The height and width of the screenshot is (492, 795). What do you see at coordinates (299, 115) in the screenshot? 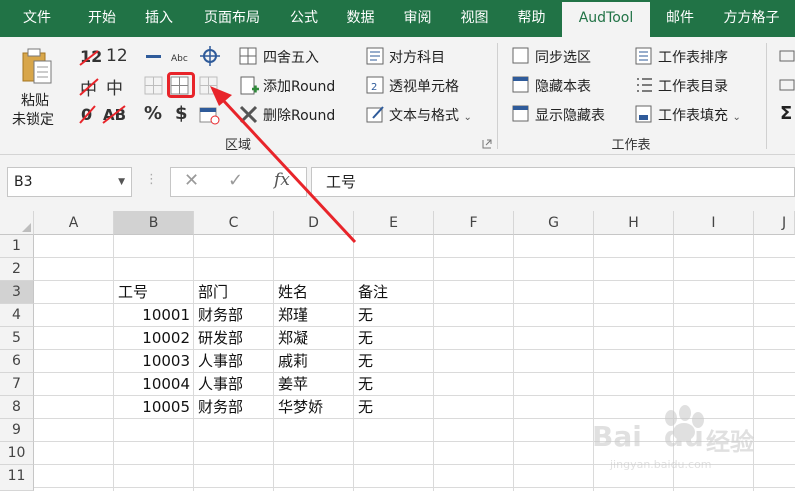
I see `delete-round-button: 删除Round` at bounding box center [299, 115].